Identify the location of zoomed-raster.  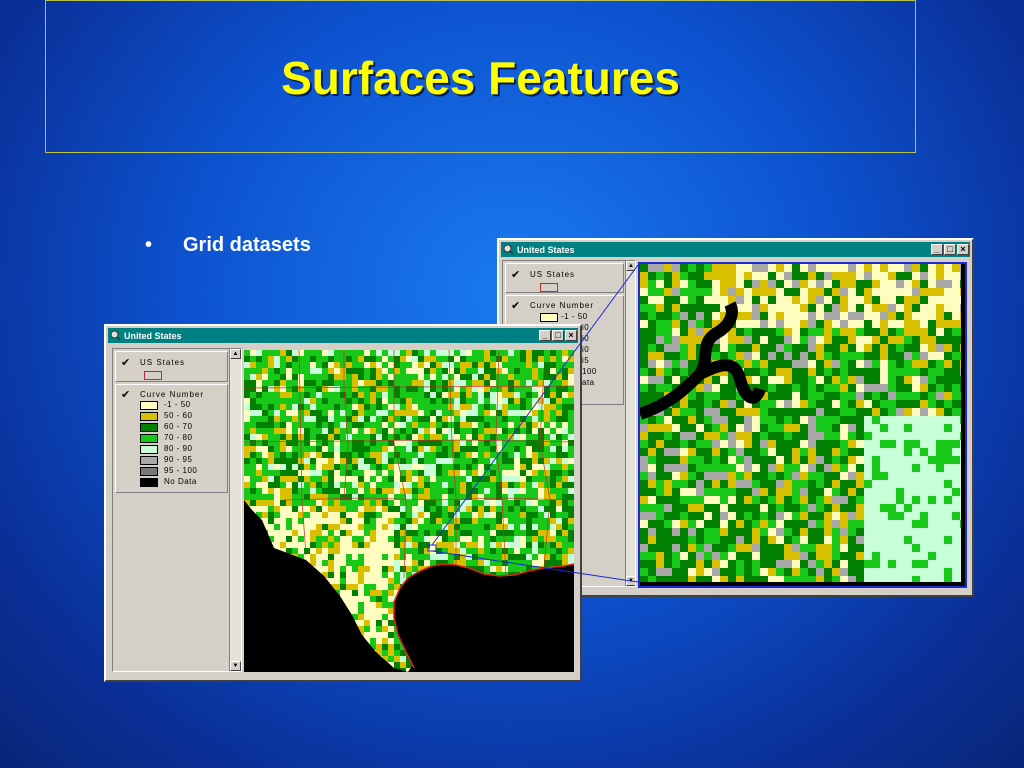
(800, 423).